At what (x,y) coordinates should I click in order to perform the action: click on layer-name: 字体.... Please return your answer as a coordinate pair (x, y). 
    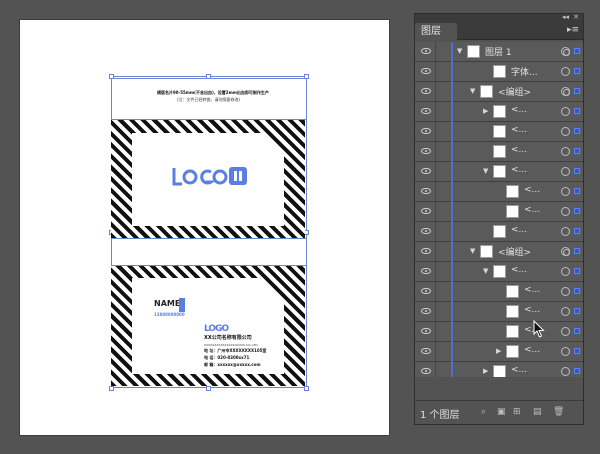
    Looking at the image, I should click on (524, 71).